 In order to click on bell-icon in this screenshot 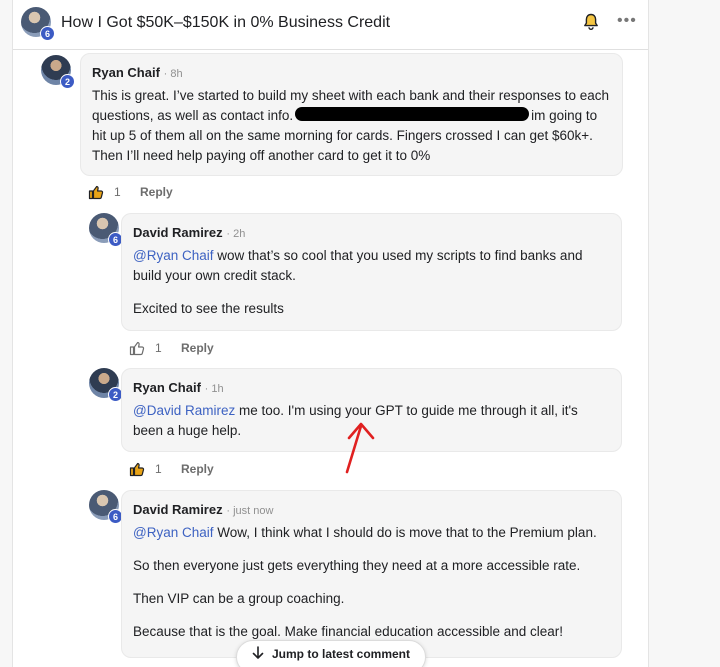, I will do `click(591, 24)`.